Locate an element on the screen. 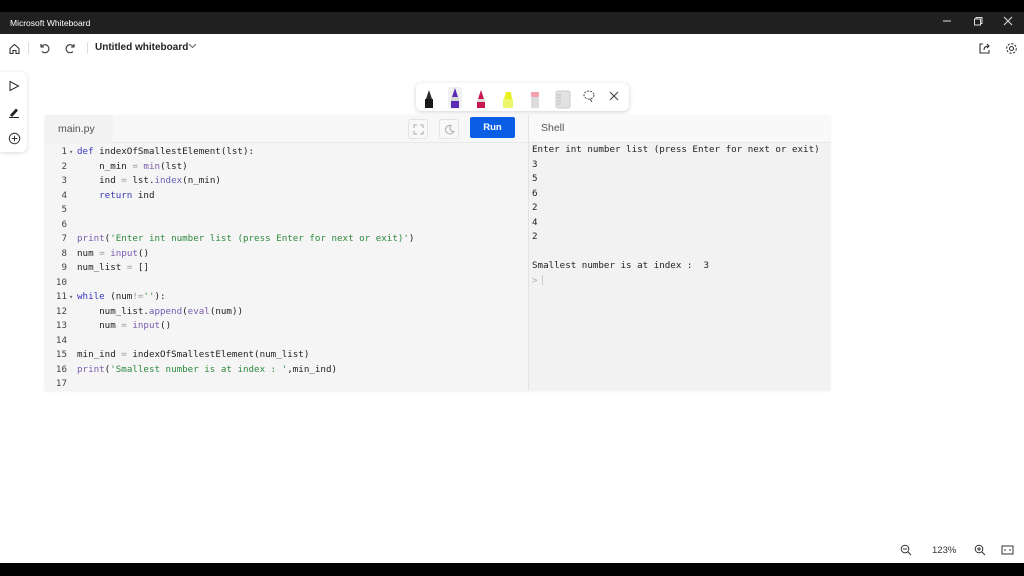 The height and width of the screenshot is (576, 1024). redo-icon is located at coordinates (70, 49).